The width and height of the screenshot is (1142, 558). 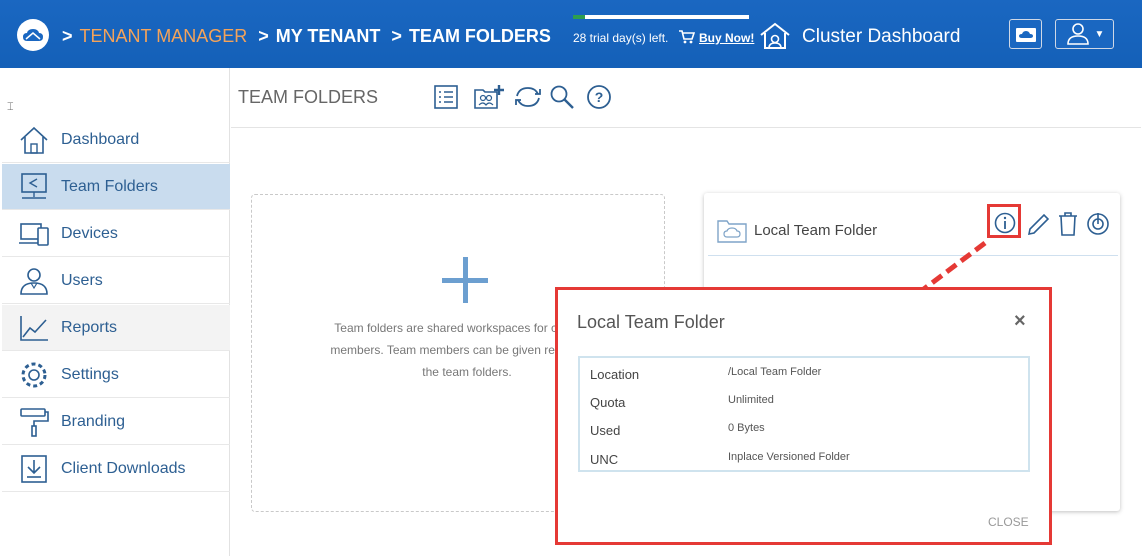 I want to click on chevron-down-icon: ▼, so click(x=1099, y=34).